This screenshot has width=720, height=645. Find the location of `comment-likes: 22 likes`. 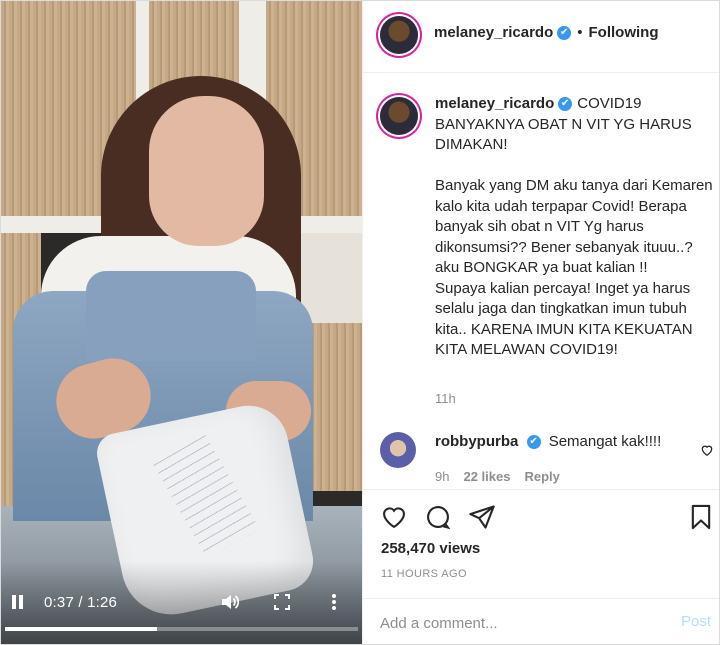

comment-likes: 22 likes is located at coordinates (486, 476).